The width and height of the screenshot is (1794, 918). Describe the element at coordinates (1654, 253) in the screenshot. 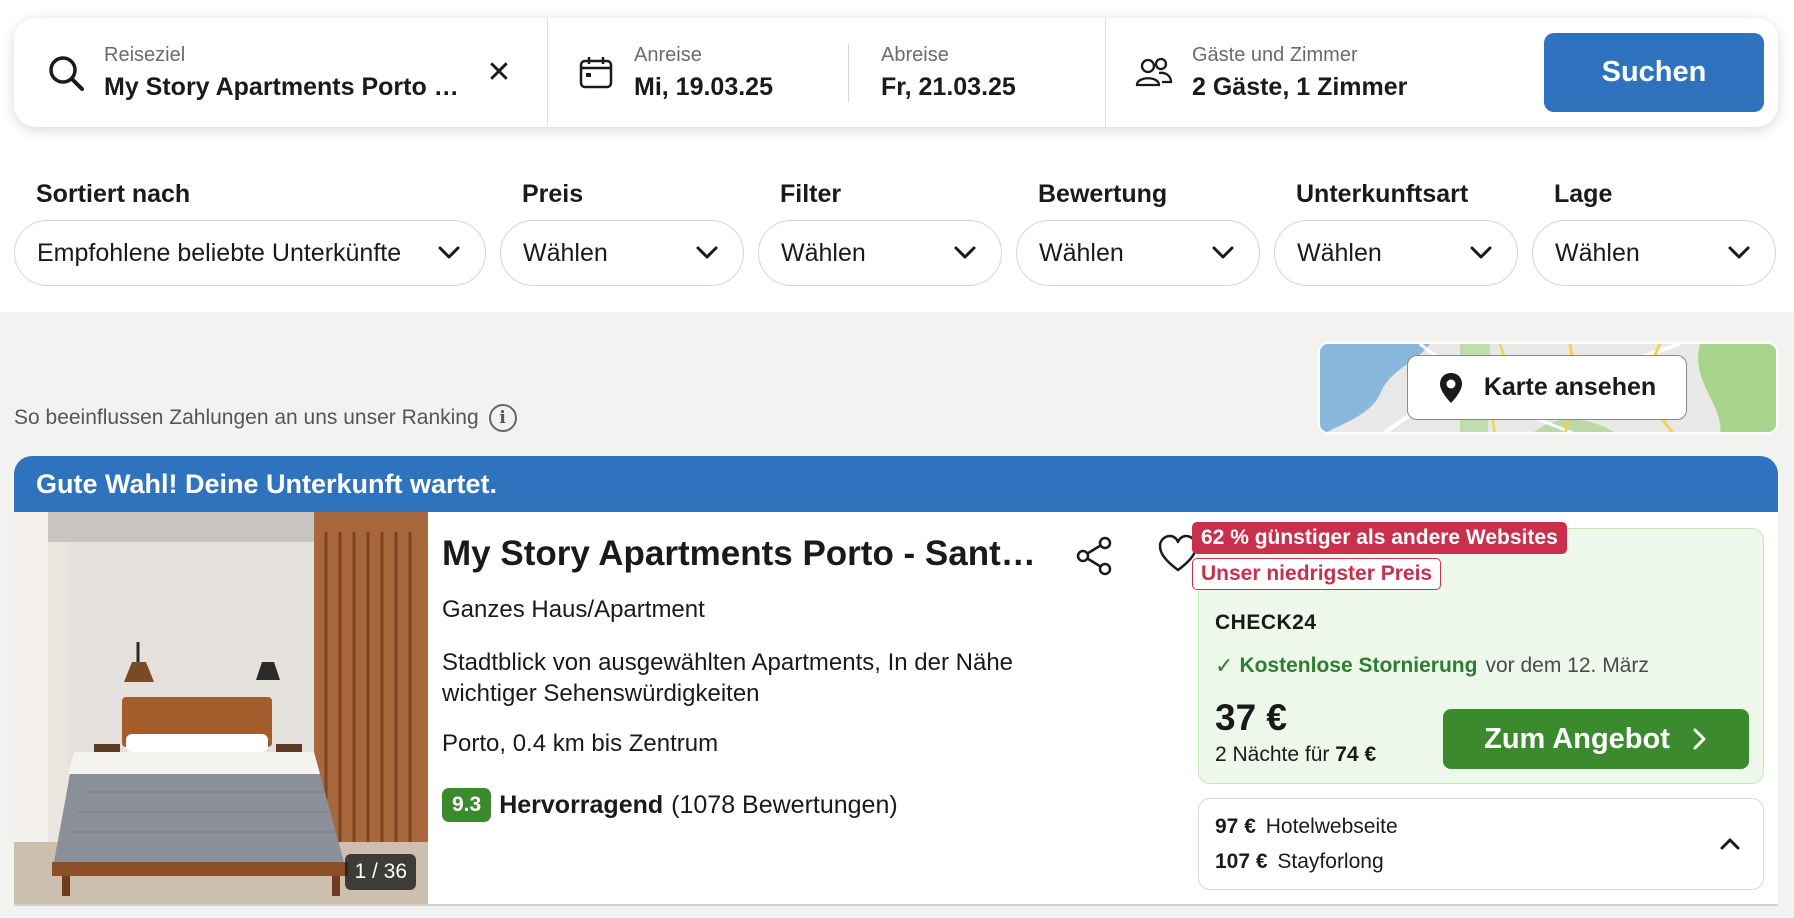

I see `location-select: Wählen` at that location.